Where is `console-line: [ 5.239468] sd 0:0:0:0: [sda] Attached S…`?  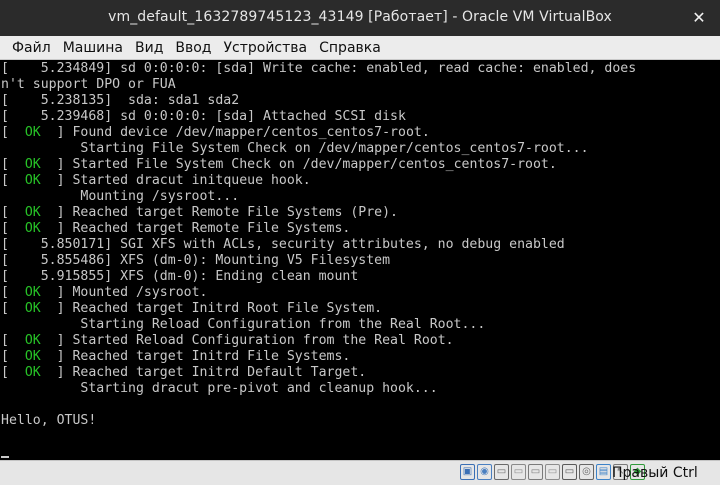 console-line: [ 5.239468] sd 0:0:0:0: [sda] Attached S… is located at coordinates (203, 116).